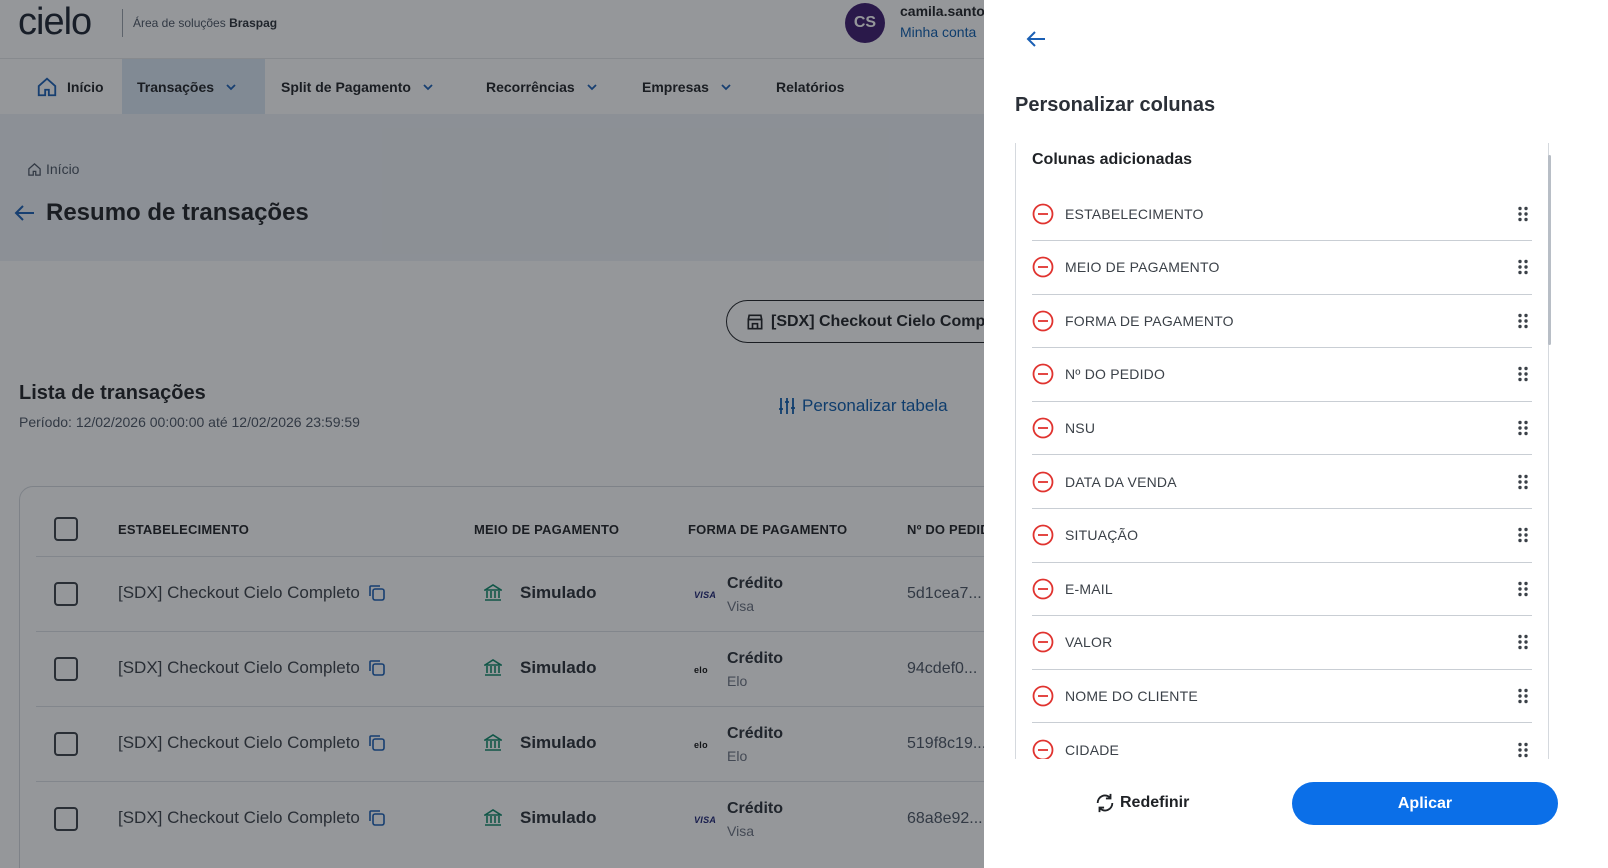 This screenshot has height=868, width=1608. What do you see at coordinates (1142, 267) in the screenshot?
I see `column-label: MEIO DE PAGAMENTO` at bounding box center [1142, 267].